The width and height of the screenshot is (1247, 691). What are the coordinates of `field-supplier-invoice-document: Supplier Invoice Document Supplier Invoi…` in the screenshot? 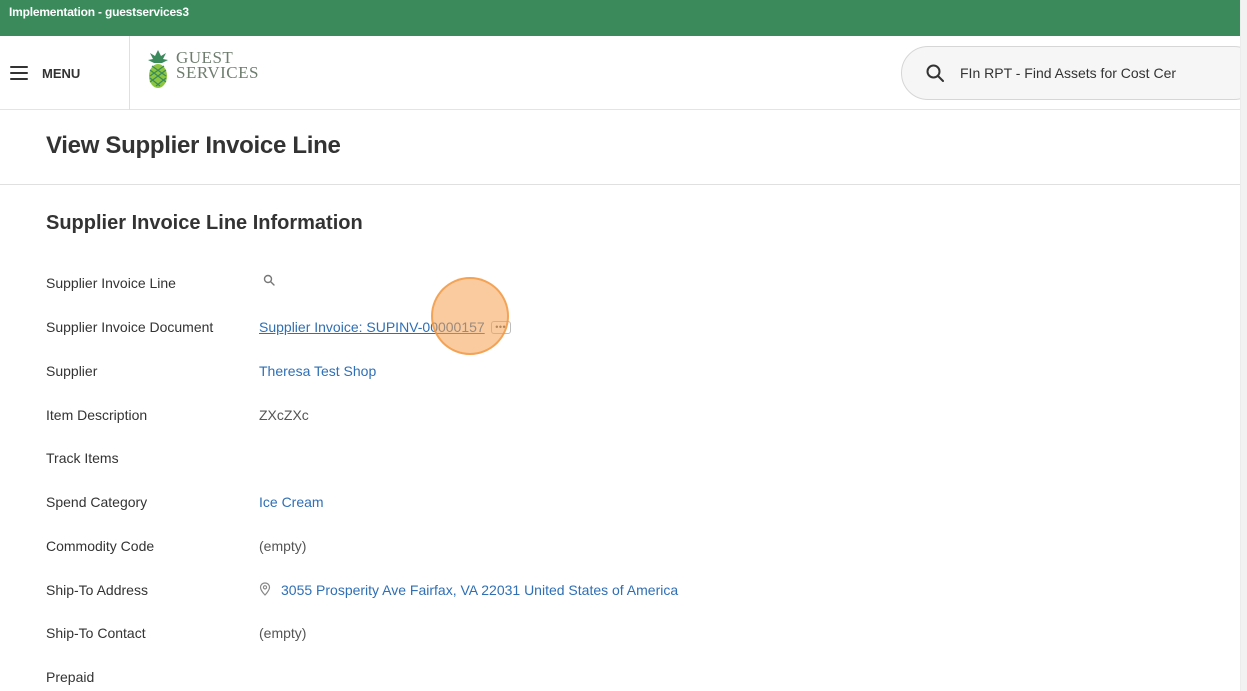 It's located at (596, 327).